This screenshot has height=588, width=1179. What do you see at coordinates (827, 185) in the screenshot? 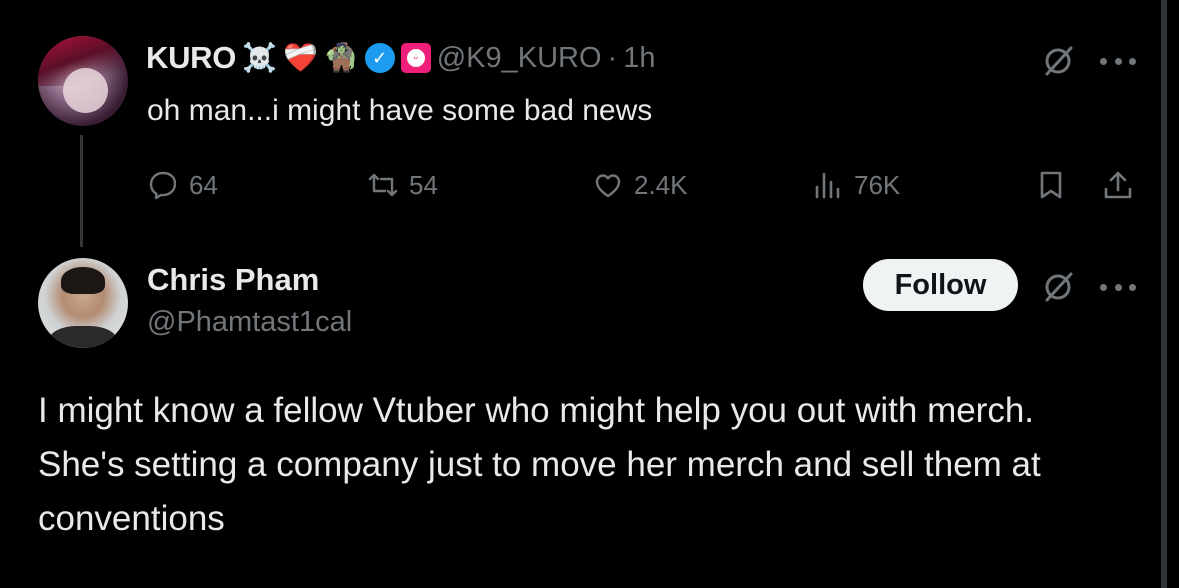
I see `views-icon` at bounding box center [827, 185].